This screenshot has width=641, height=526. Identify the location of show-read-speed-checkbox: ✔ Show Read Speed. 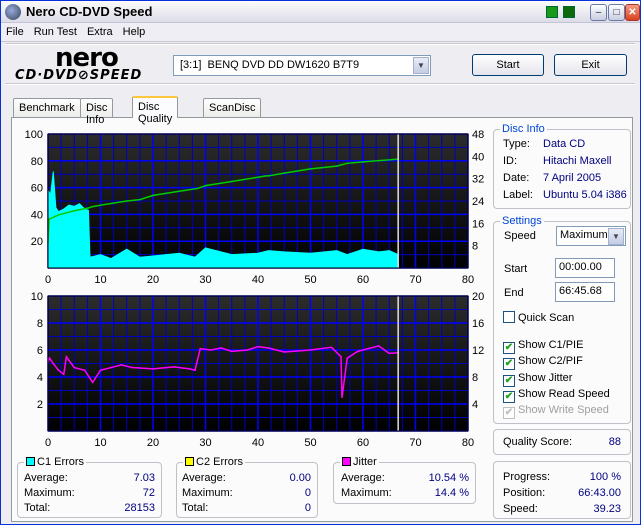
(556, 395).